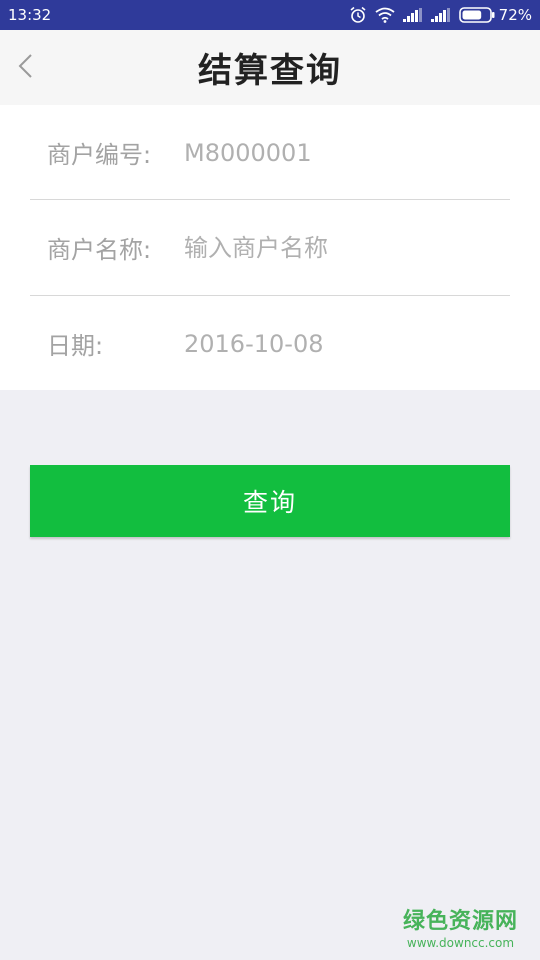 The image size is (540, 960). I want to click on merchant-name-label: 商户名称:, so click(99, 250).